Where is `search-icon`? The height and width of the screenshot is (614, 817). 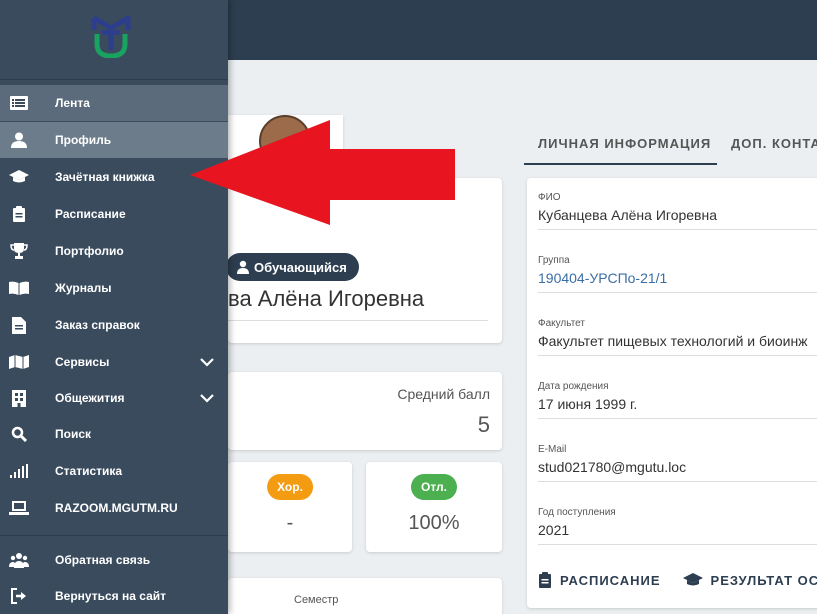 search-icon is located at coordinates (19, 434).